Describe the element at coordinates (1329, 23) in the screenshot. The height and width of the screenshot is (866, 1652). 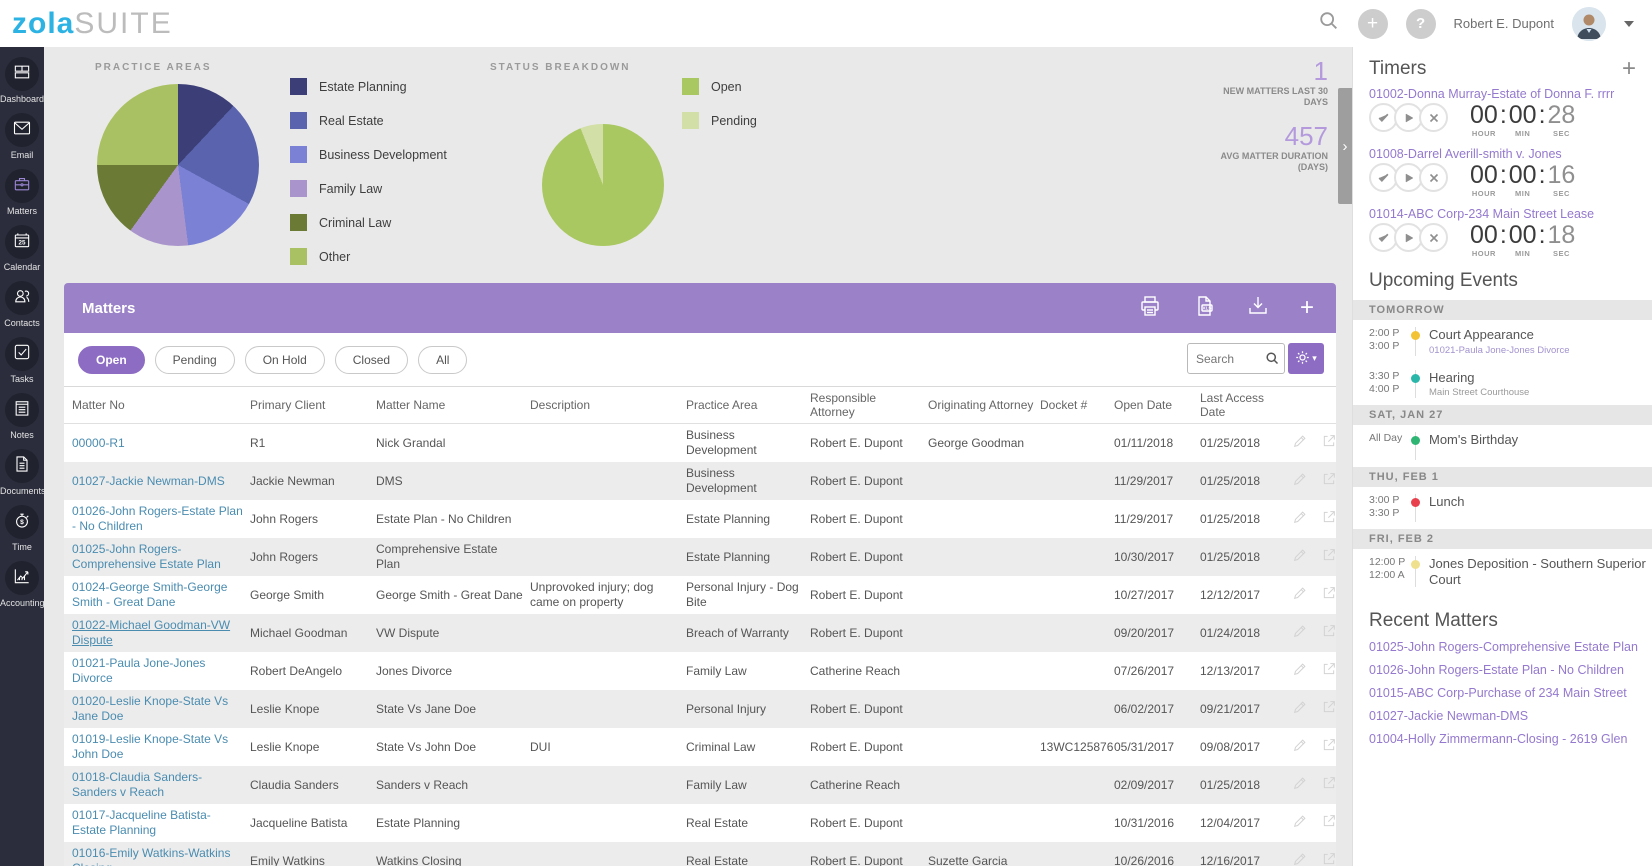
I see `search-icon` at that location.